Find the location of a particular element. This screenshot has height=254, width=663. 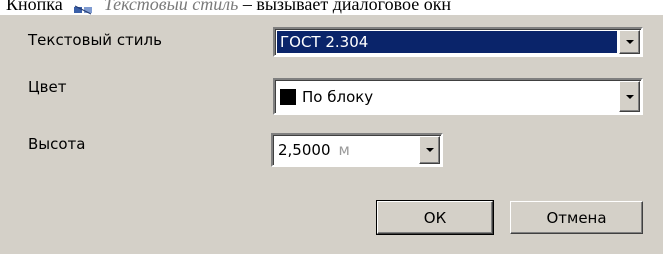

text-style-label: Текстовый стиль is located at coordinates (95, 40).